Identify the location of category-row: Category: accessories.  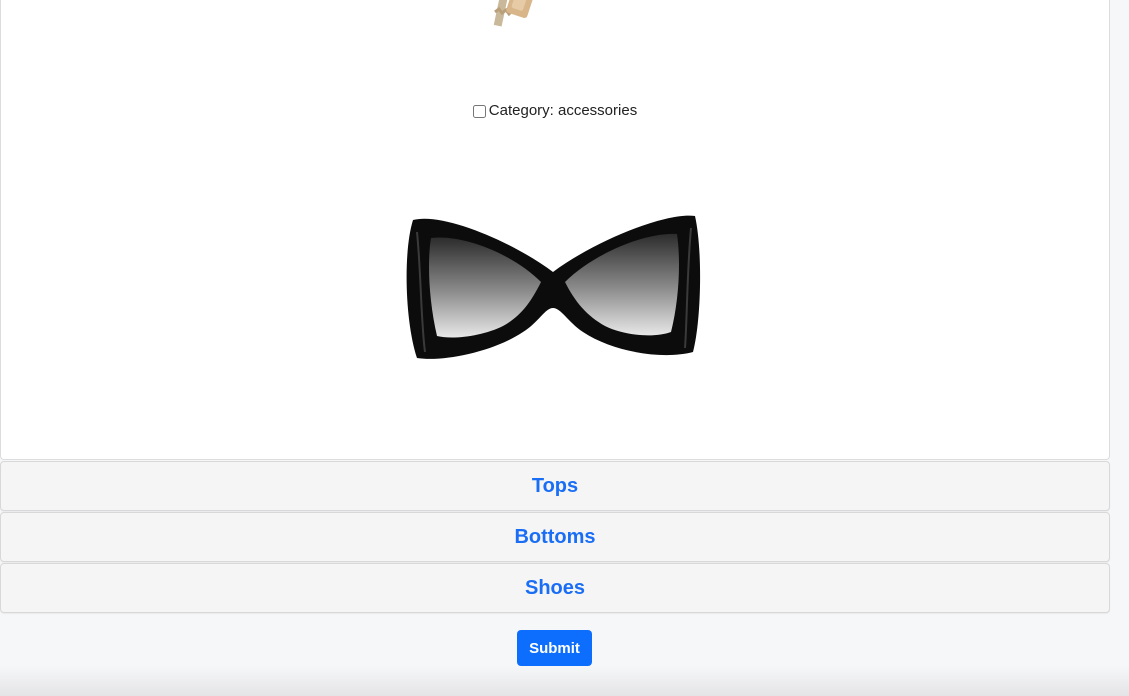
(555, 110).